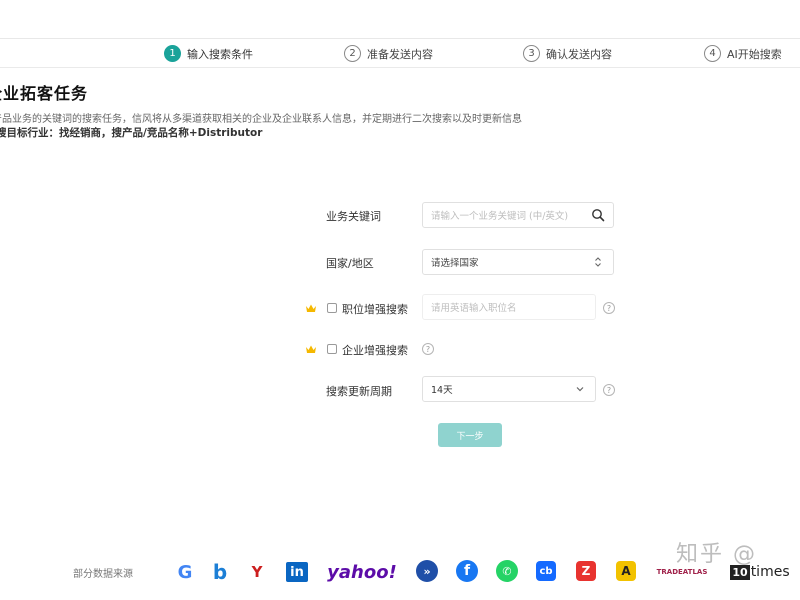 The width and height of the screenshot is (800, 600). I want to click on sort-arrows-icon, so click(598, 262).